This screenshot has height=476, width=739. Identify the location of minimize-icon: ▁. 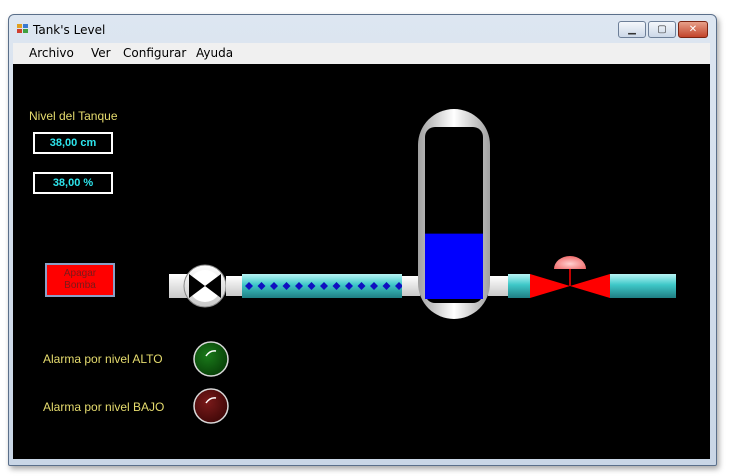
(632, 29).